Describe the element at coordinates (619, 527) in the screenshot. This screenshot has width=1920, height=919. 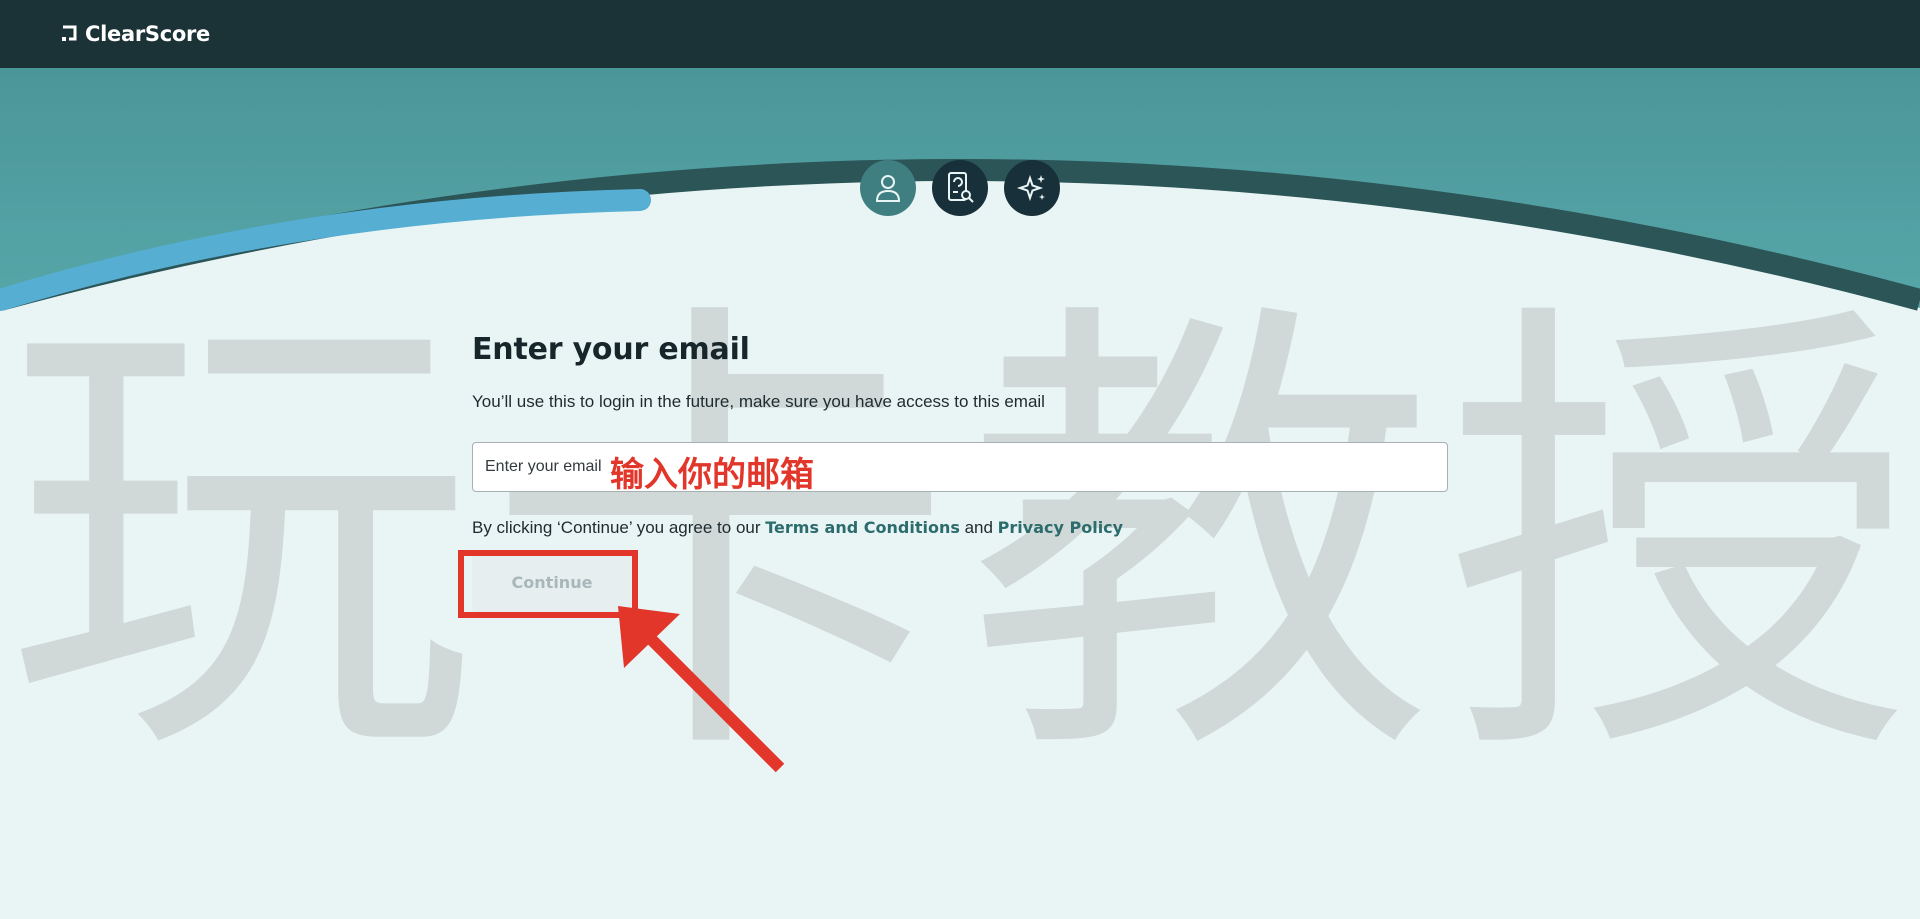
I see `consent-prefix: By clicking ‘Continue’ you agree to our` at that location.